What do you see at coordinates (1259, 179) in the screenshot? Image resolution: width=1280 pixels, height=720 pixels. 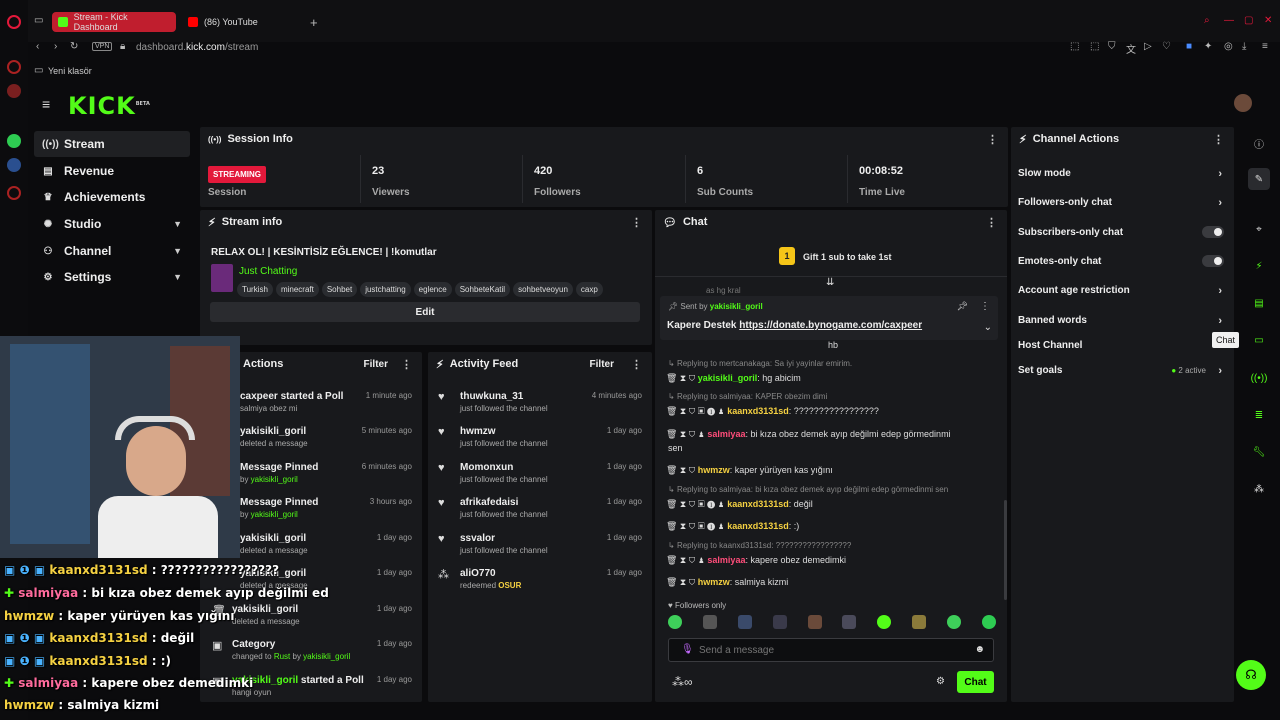 I see `edit-icon: ✎` at bounding box center [1259, 179].